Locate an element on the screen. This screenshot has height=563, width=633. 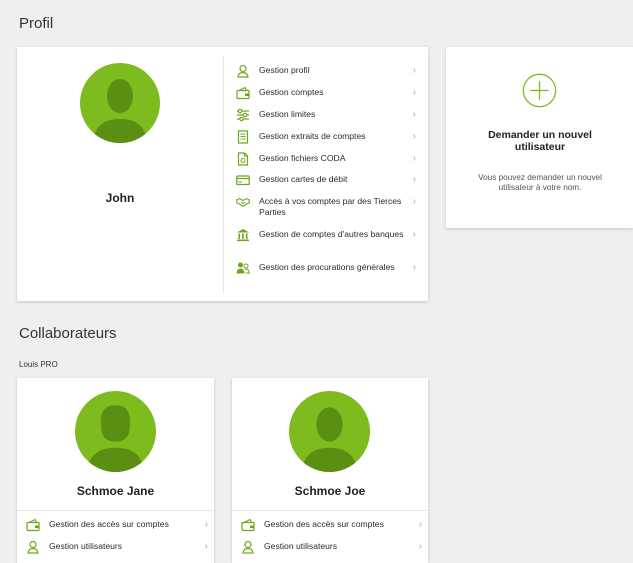
menu-item-autres-banques: Gestion de comptes d'autres banques › is located at coordinates (326, 235).